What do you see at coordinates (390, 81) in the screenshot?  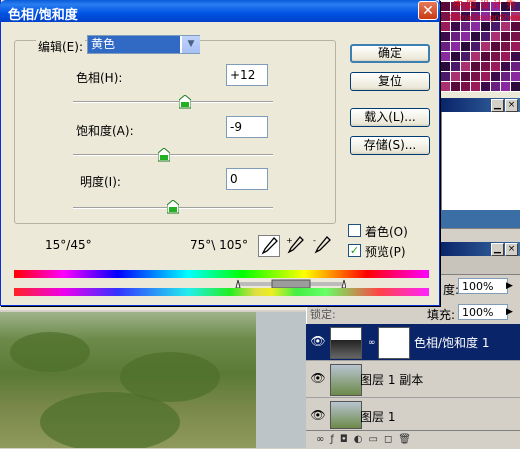 I see `reset-button: 复位` at bounding box center [390, 81].